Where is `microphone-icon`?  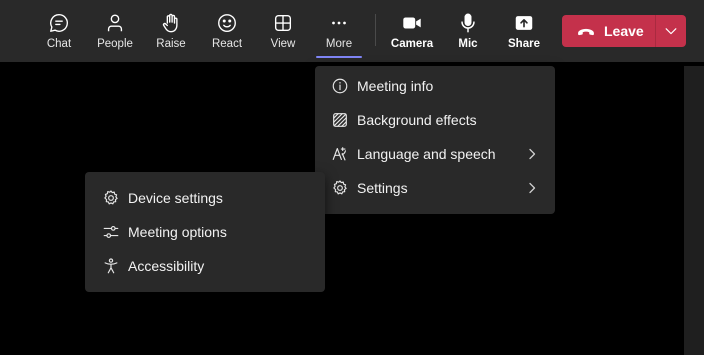
microphone-icon is located at coordinates (468, 23).